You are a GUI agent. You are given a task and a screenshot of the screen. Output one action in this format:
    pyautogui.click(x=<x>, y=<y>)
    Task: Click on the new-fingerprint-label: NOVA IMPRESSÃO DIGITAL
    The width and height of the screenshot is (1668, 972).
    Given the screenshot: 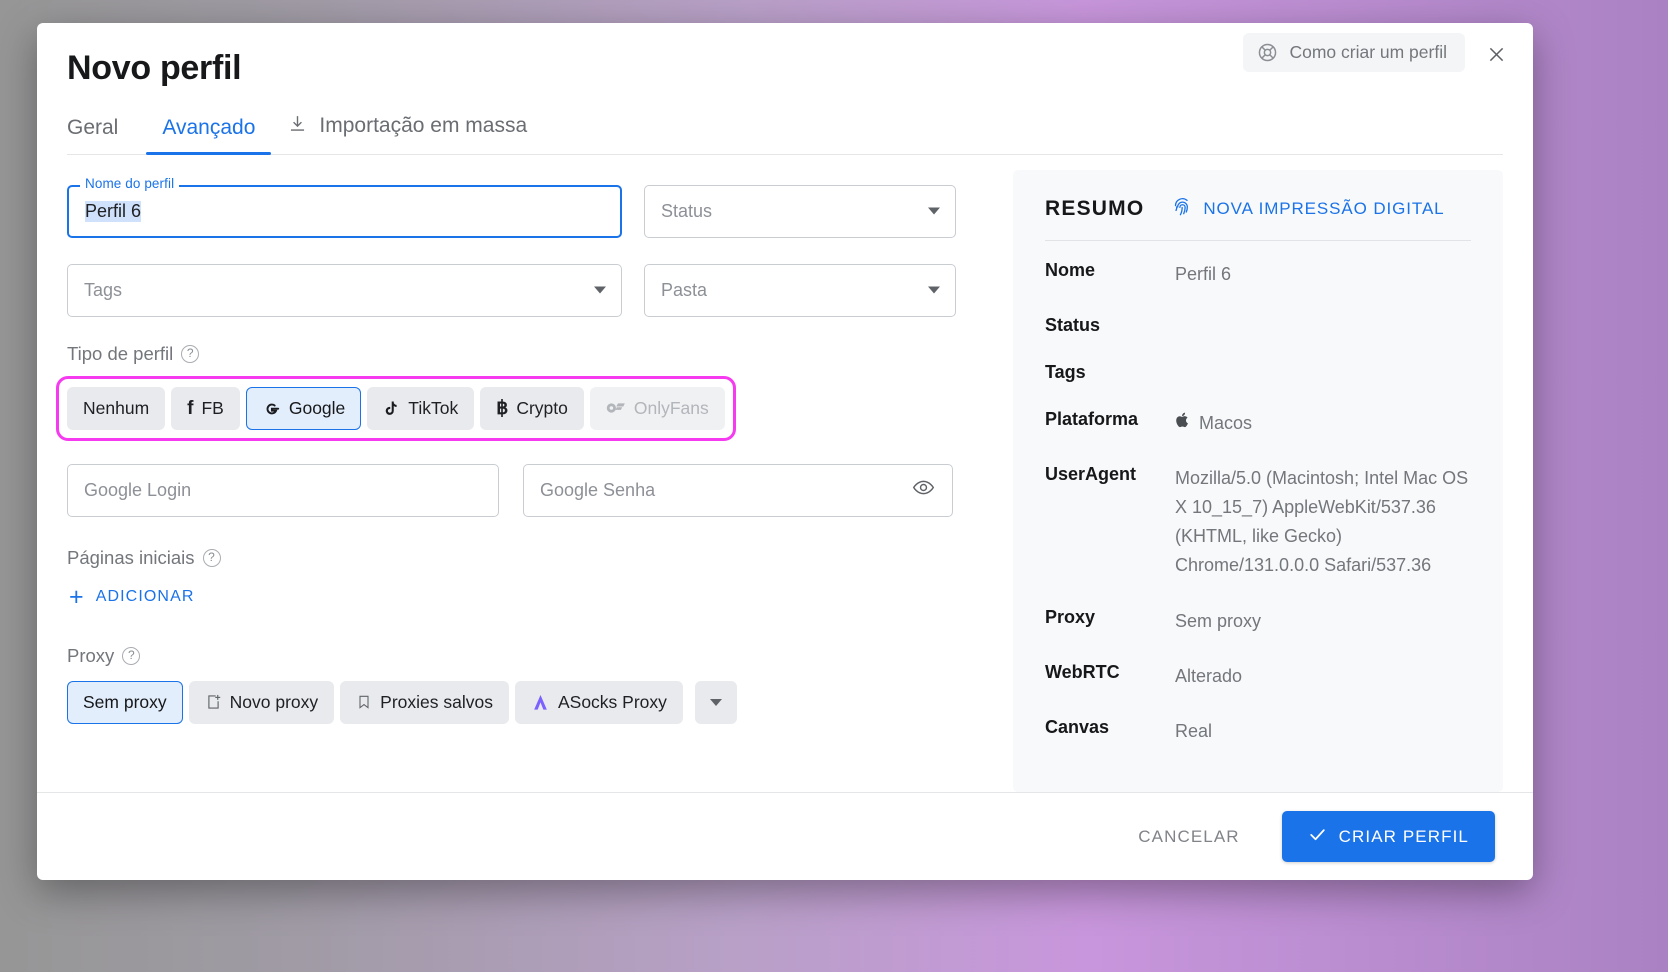 What is the action you would take?
    pyautogui.click(x=1324, y=208)
    